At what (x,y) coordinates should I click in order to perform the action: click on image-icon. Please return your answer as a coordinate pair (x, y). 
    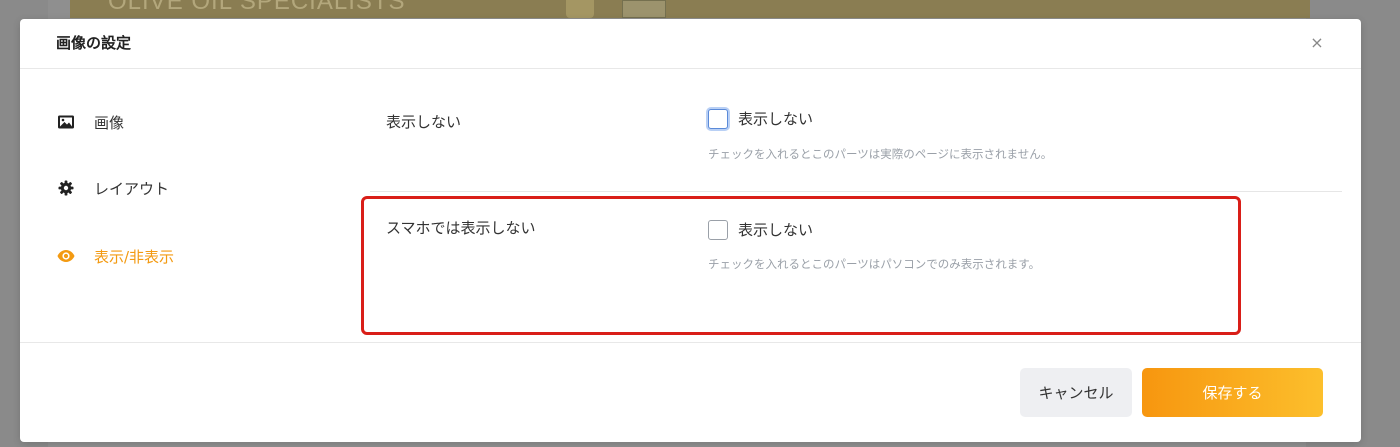
    Looking at the image, I should click on (66, 122).